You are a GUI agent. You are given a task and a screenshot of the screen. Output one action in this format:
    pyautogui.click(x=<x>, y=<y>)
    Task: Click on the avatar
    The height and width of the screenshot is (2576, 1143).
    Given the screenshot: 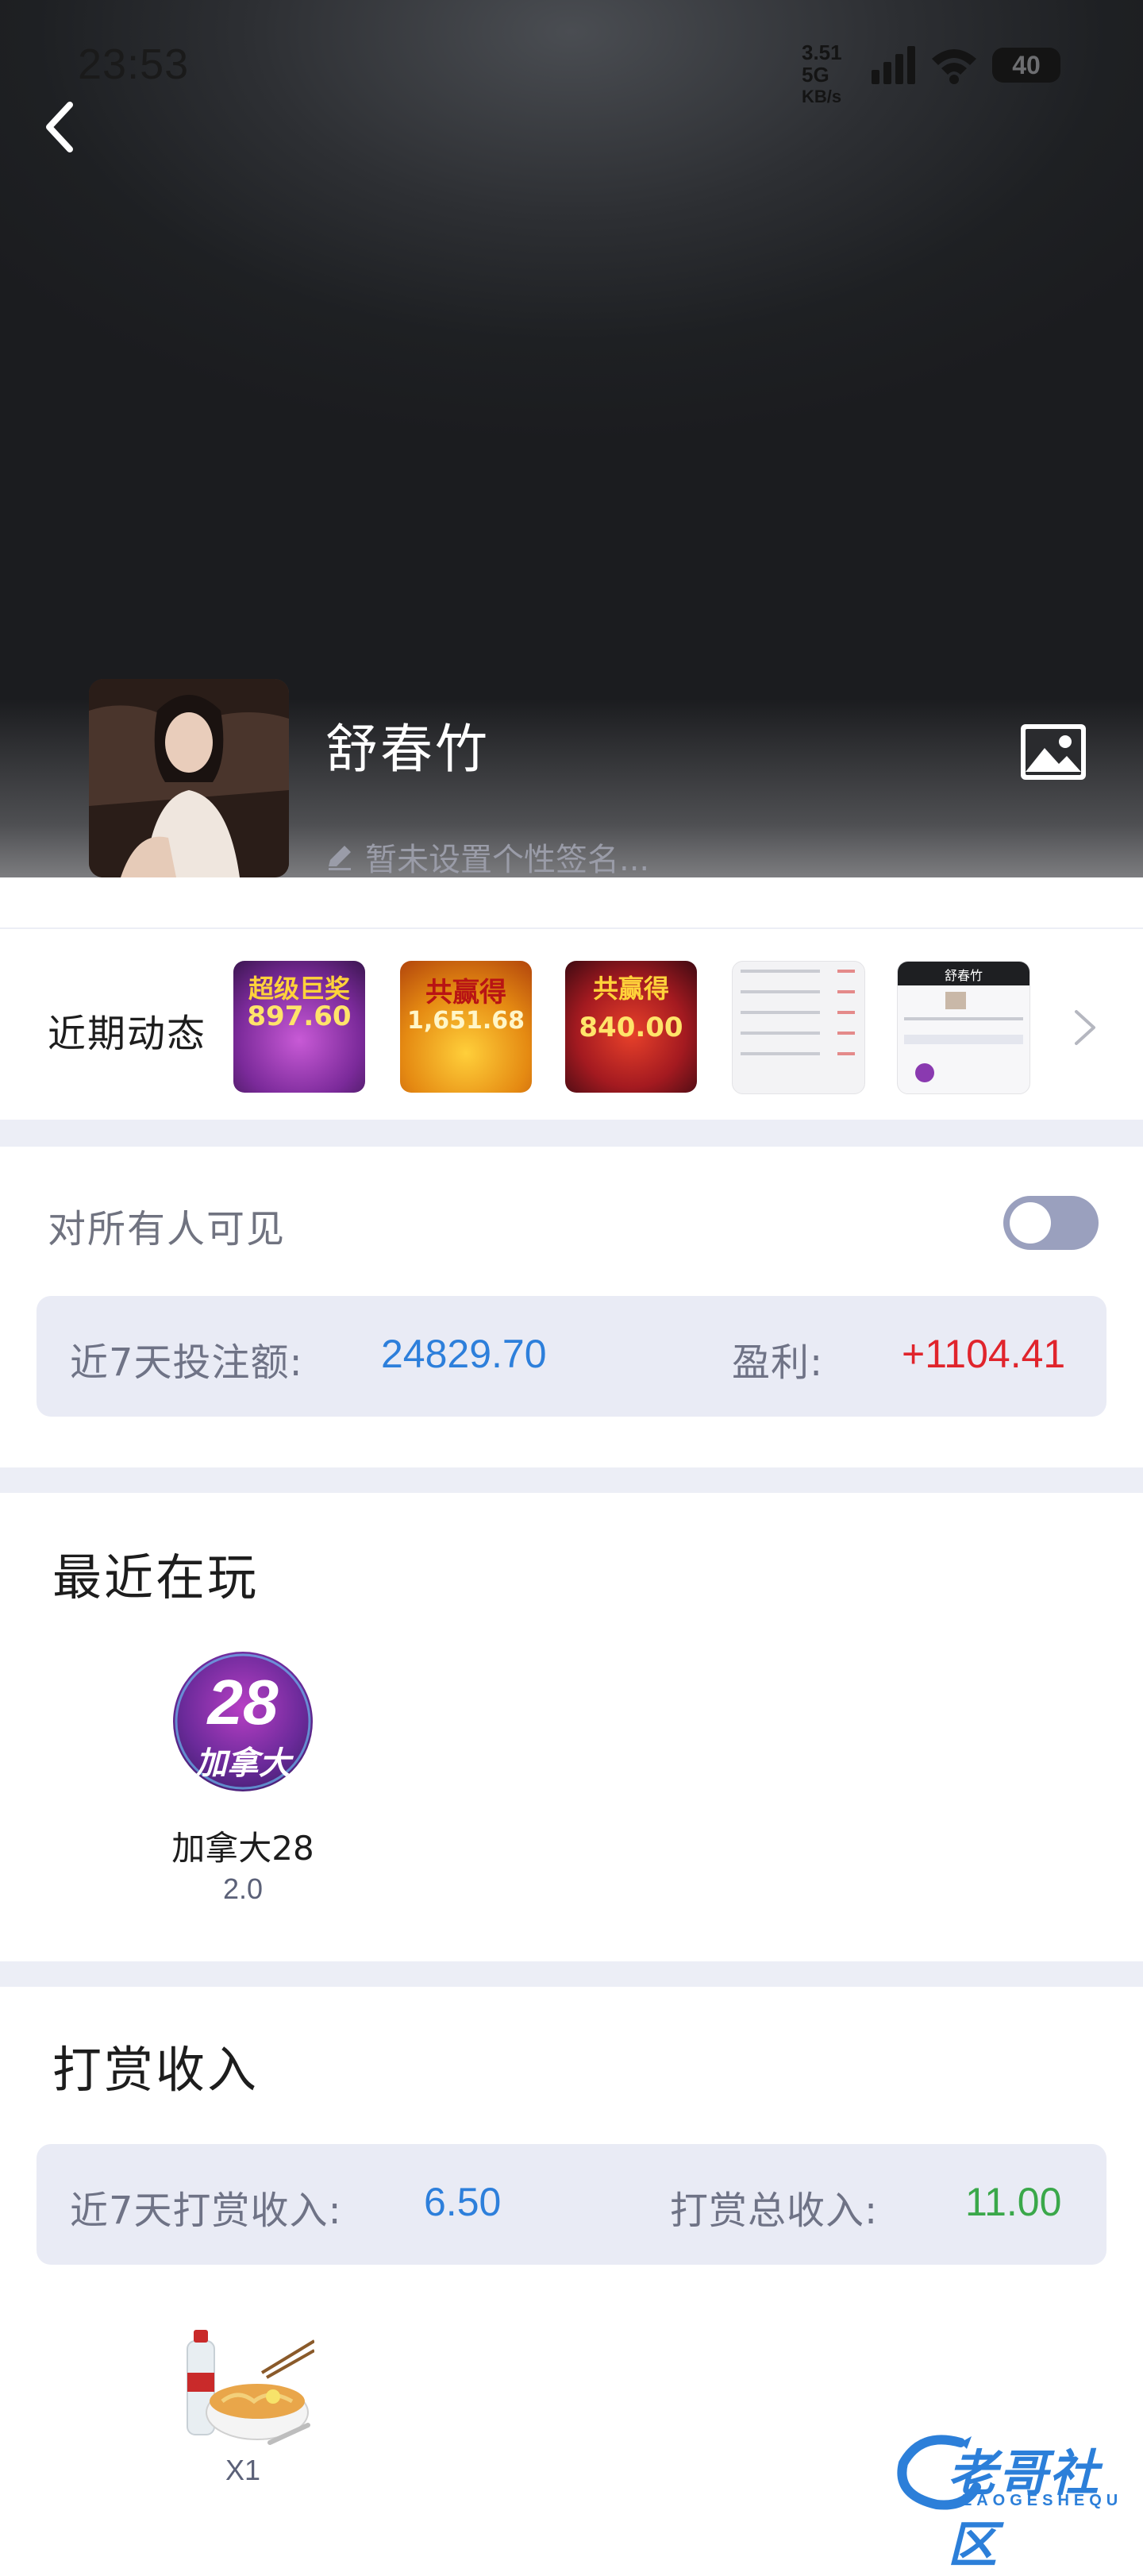 What is the action you would take?
    pyautogui.click(x=189, y=778)
    